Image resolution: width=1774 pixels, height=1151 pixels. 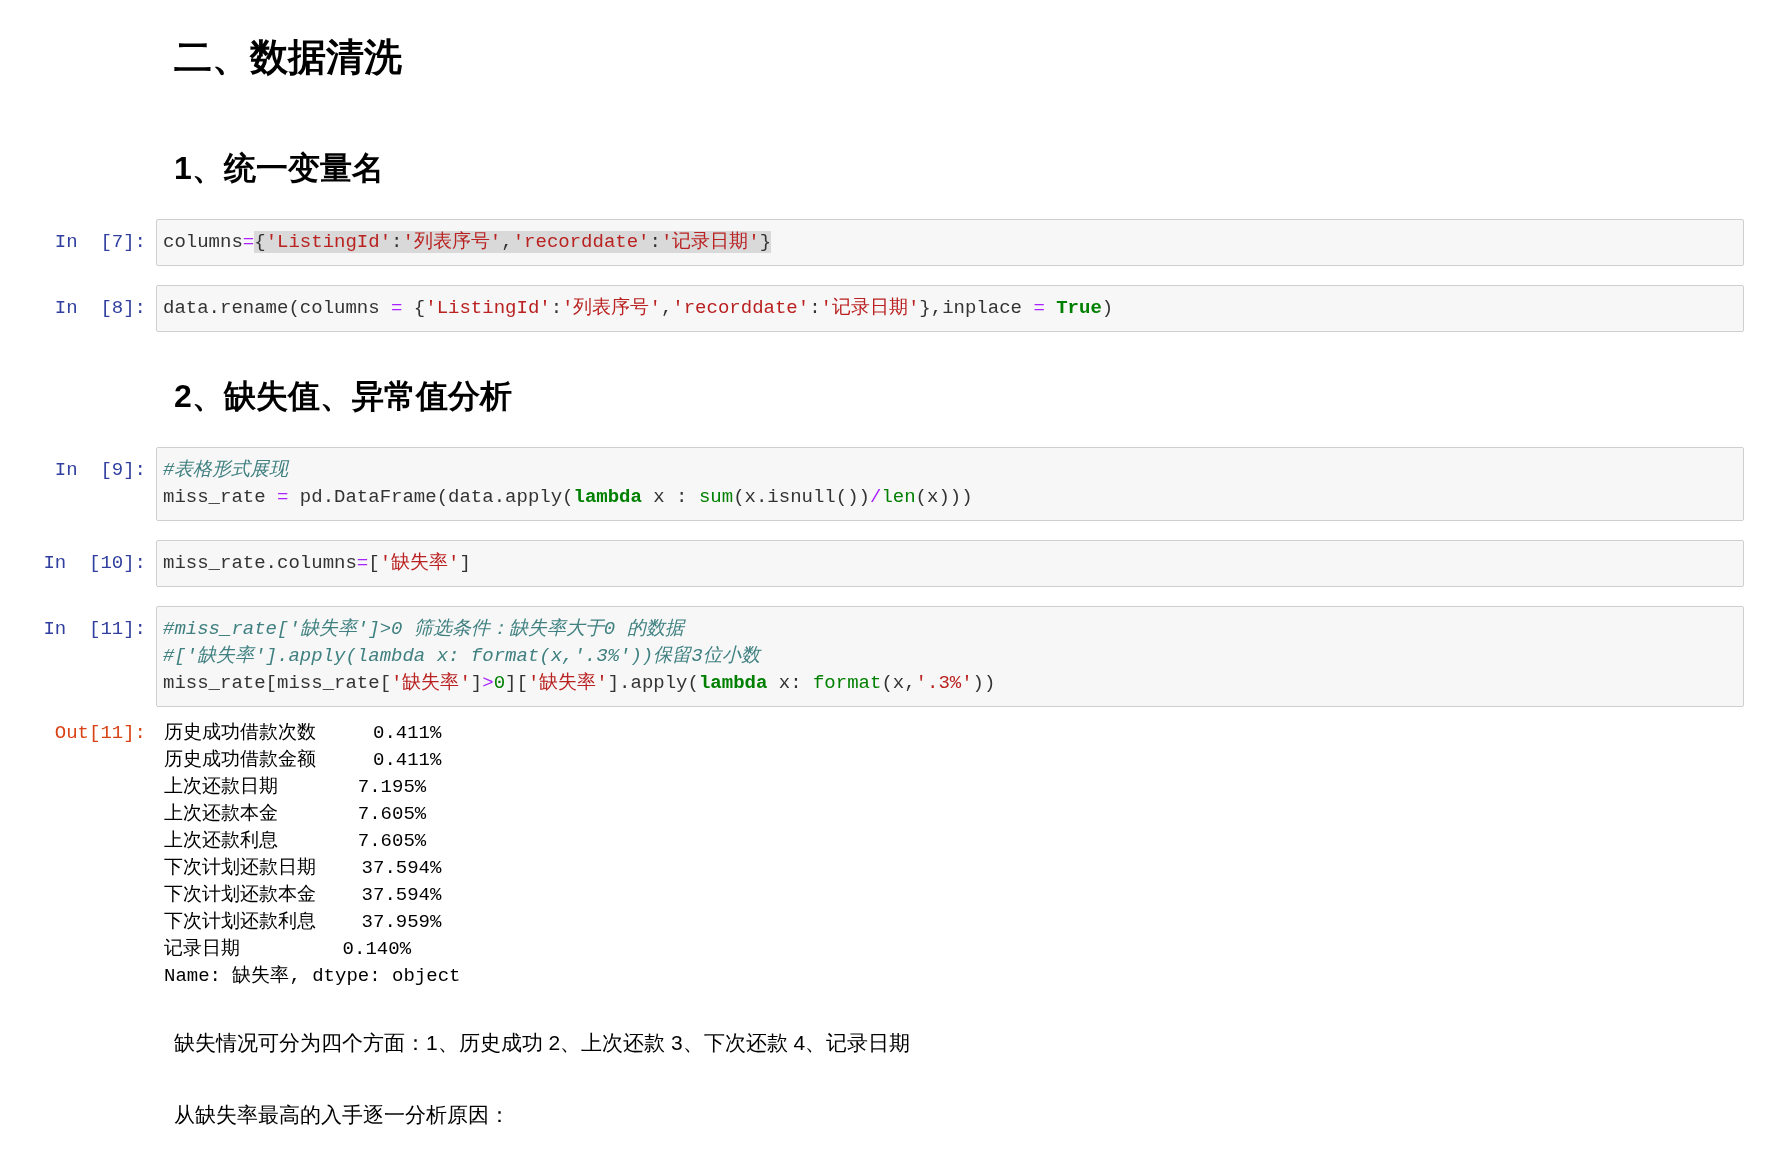 What do you see at coordinates (950, 484) in the screenshot?
I see `code-cell: #表格形式展现 miss_rate = pd.DataFrame(data.apply(lambda x : sum(x.isnull())/len(x)))` at bounding box center [950, 484].